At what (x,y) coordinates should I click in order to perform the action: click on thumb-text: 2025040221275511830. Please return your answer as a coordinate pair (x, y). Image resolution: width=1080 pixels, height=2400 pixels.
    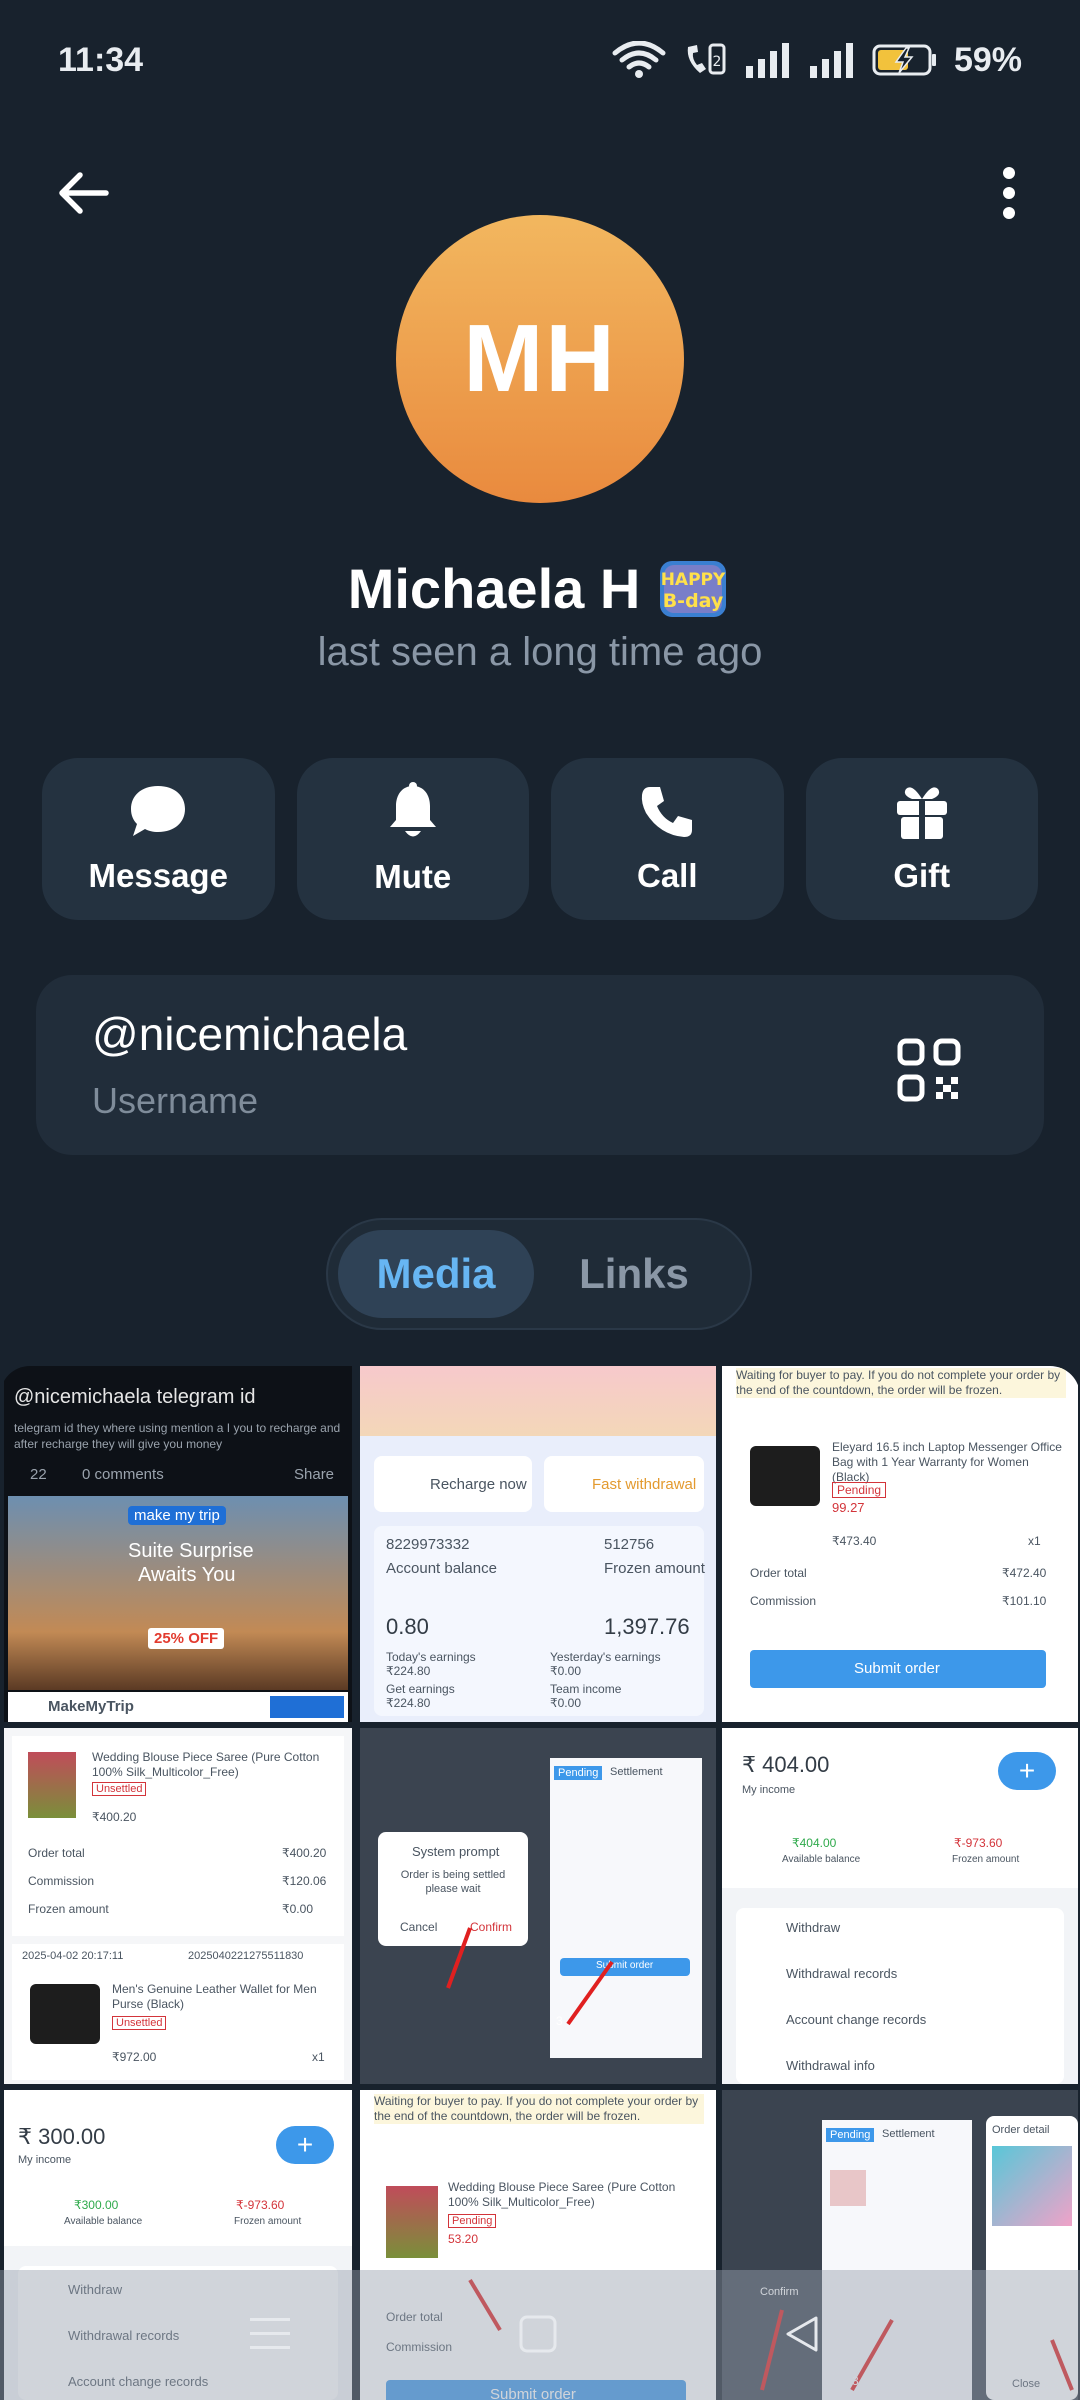
    Looking at the image, I should click on (246, 1956).